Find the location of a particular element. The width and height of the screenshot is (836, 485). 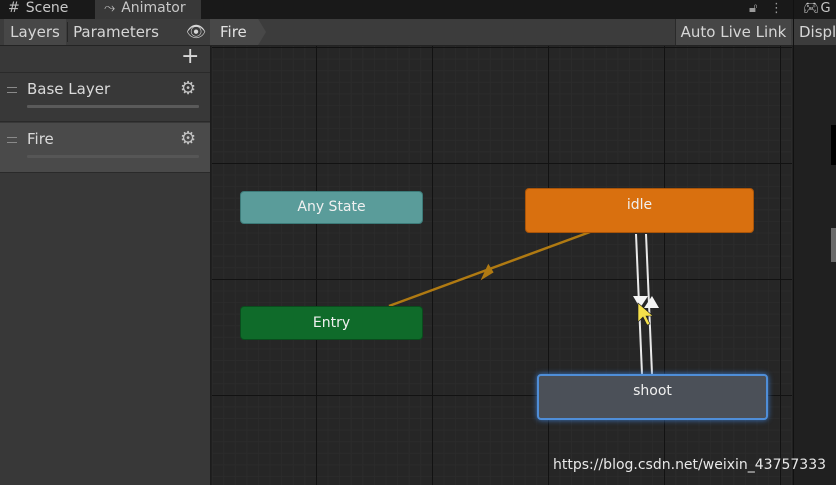

tab-game-label: G is located at coordinates (825, 8).